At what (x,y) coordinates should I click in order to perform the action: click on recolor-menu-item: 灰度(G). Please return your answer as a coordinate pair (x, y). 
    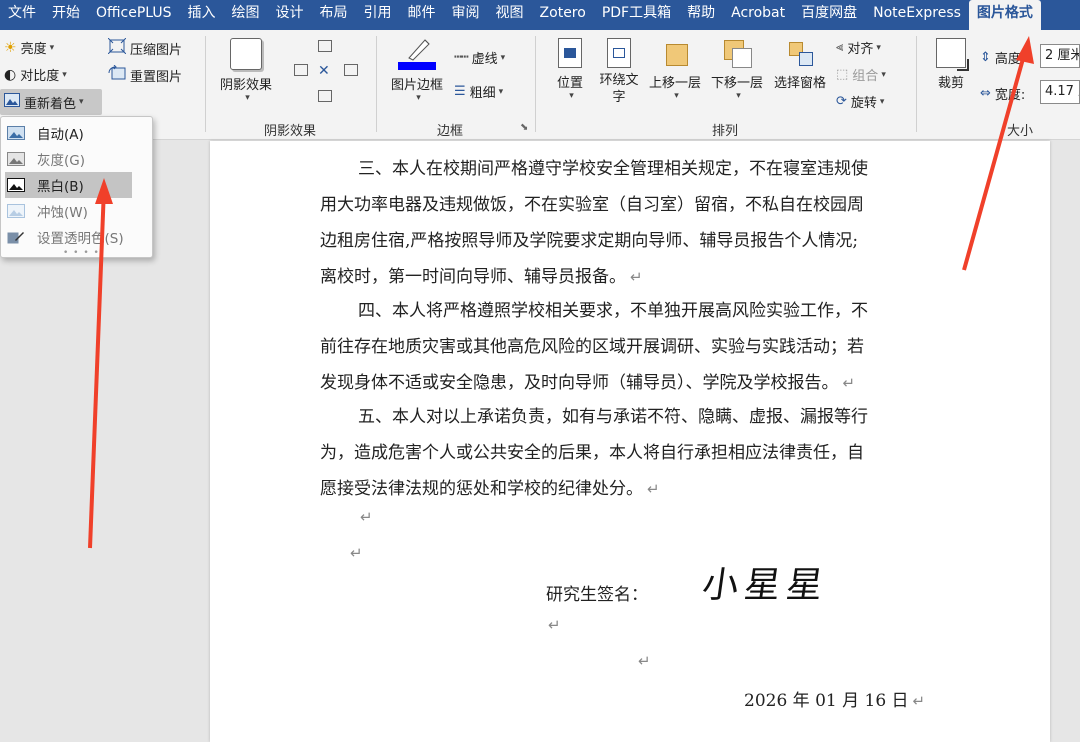
    Looking at the image, I should click on (68, 159).